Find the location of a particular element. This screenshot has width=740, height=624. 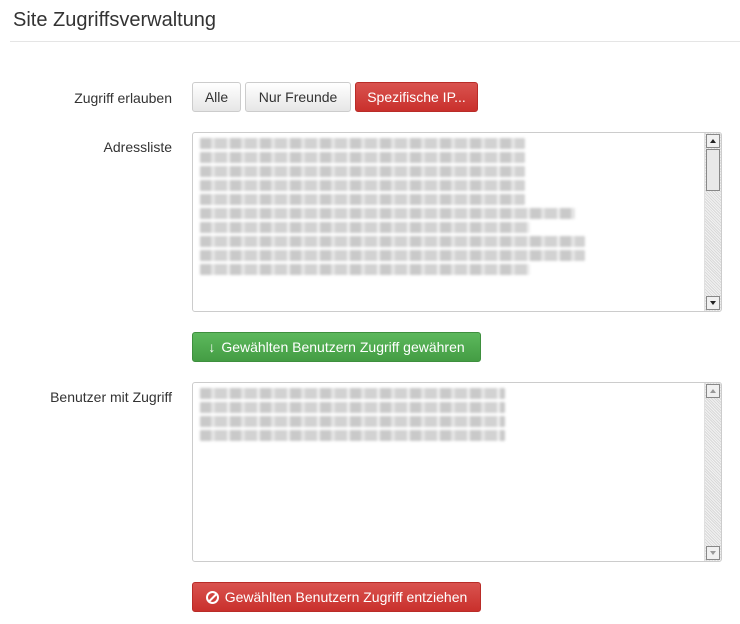

grant-access-button: ↓ Gewählten Benutzern Zugriff gewähren is located at coordinates (336, 347).